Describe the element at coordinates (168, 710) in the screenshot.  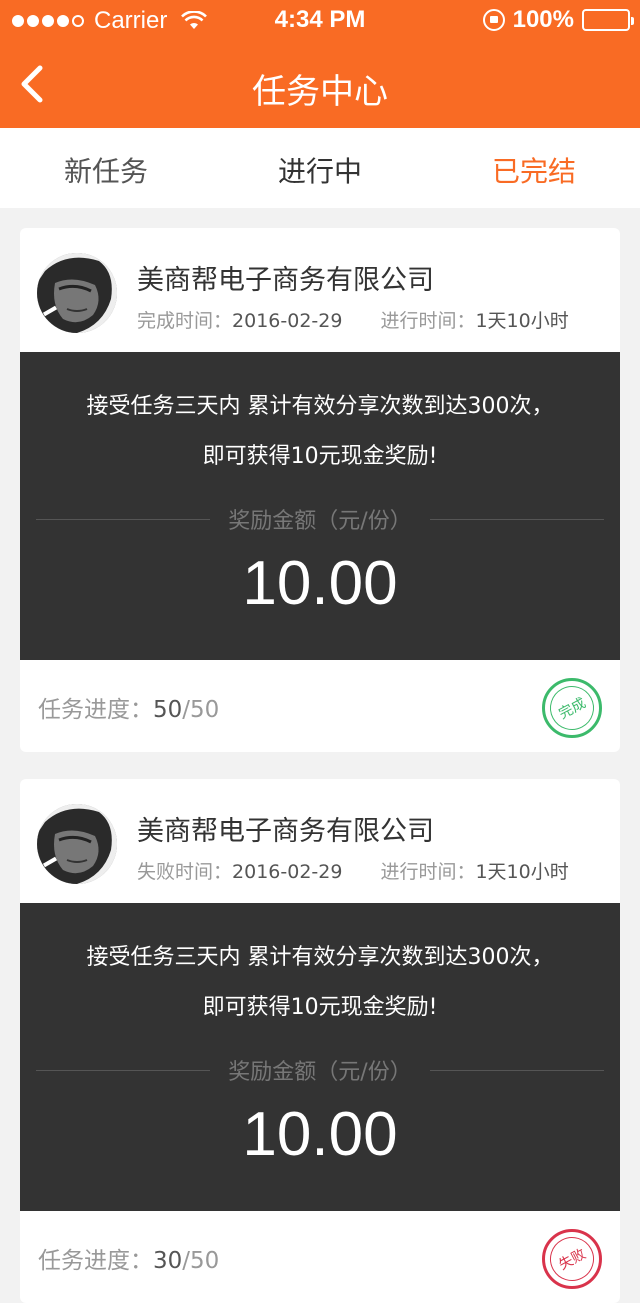
I see `progress-done: 50` at that location.